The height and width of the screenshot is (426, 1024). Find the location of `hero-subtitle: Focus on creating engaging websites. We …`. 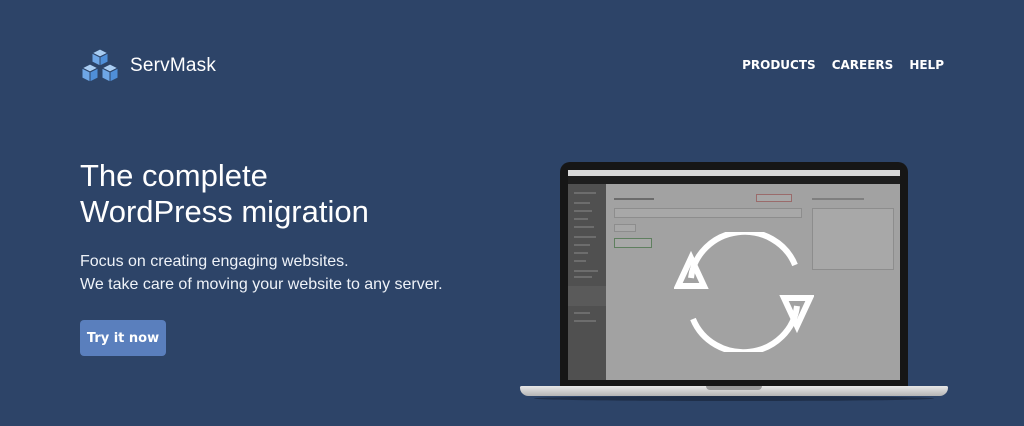

hero-subtitle: Focus on creating engaging websites. We … is located at coordinates (261, 273).